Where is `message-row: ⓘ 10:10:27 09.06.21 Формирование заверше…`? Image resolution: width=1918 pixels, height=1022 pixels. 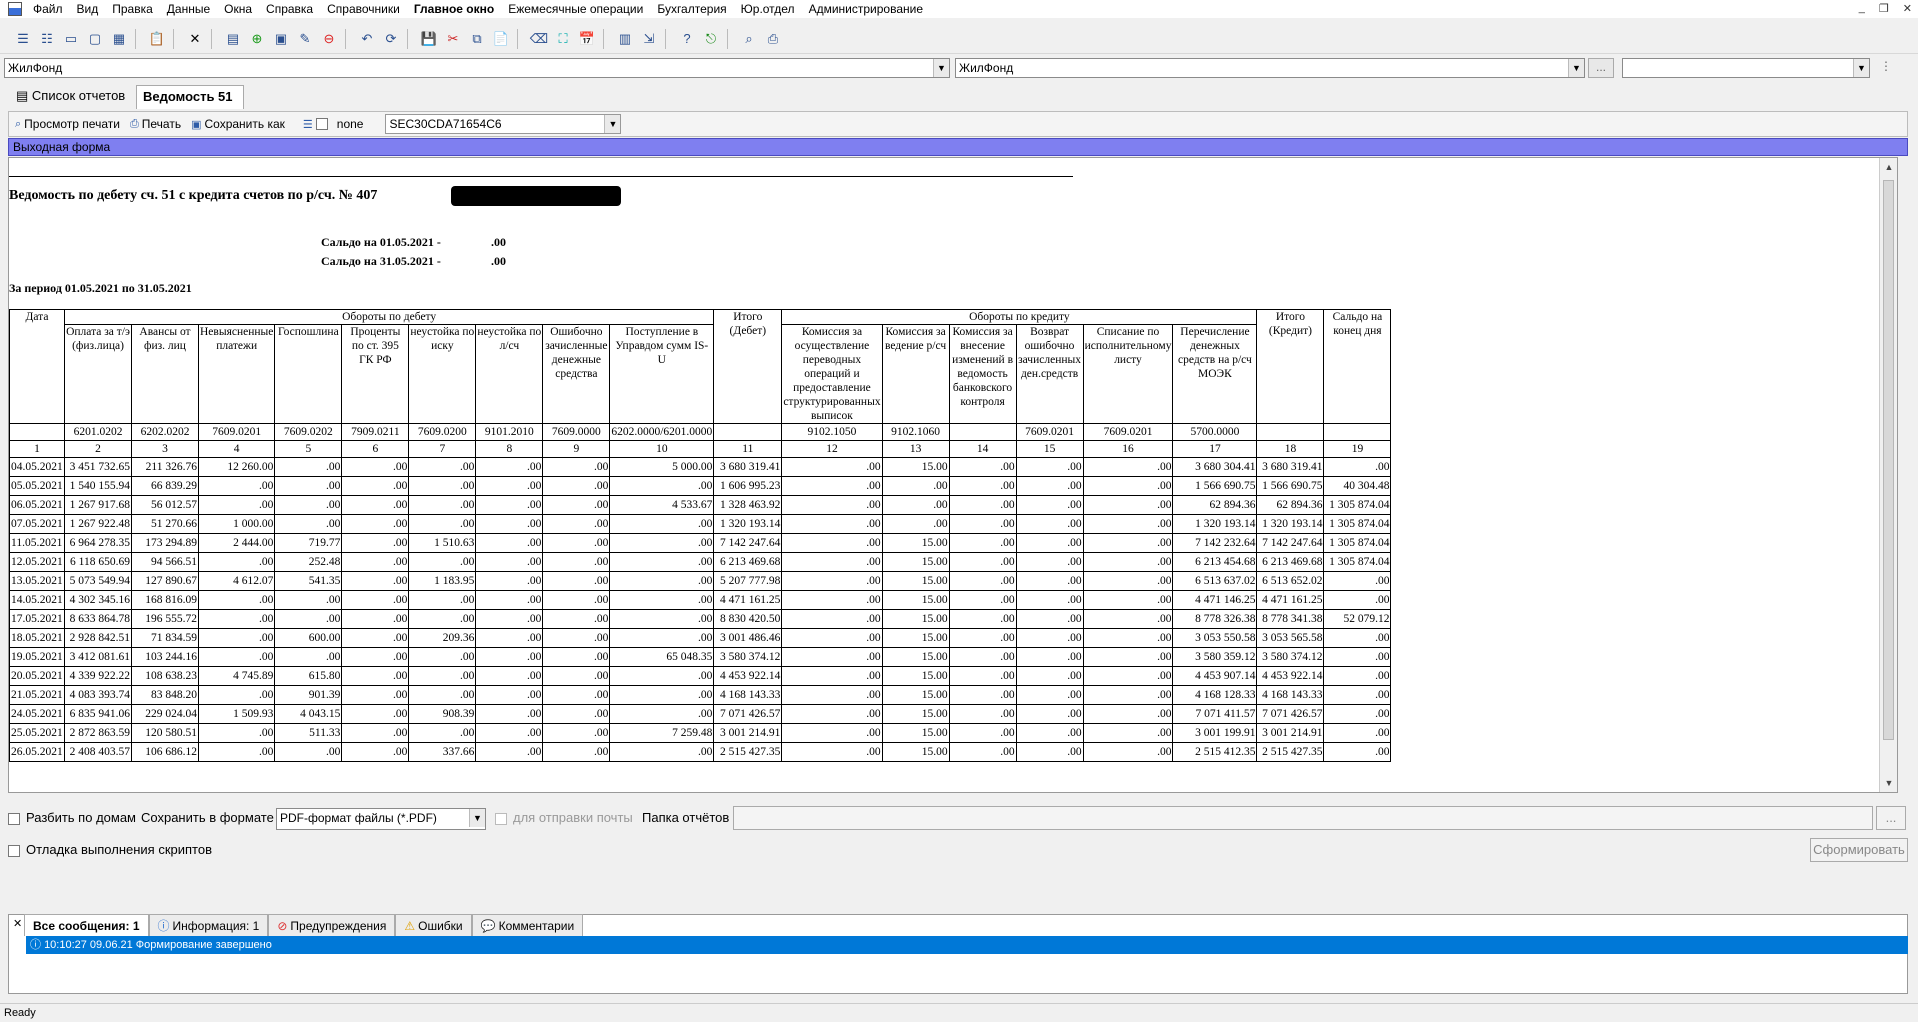 message-row: ⓘ 10:10:27 09.06.21 Формирование заверше… is located at coordinates (967, 945).